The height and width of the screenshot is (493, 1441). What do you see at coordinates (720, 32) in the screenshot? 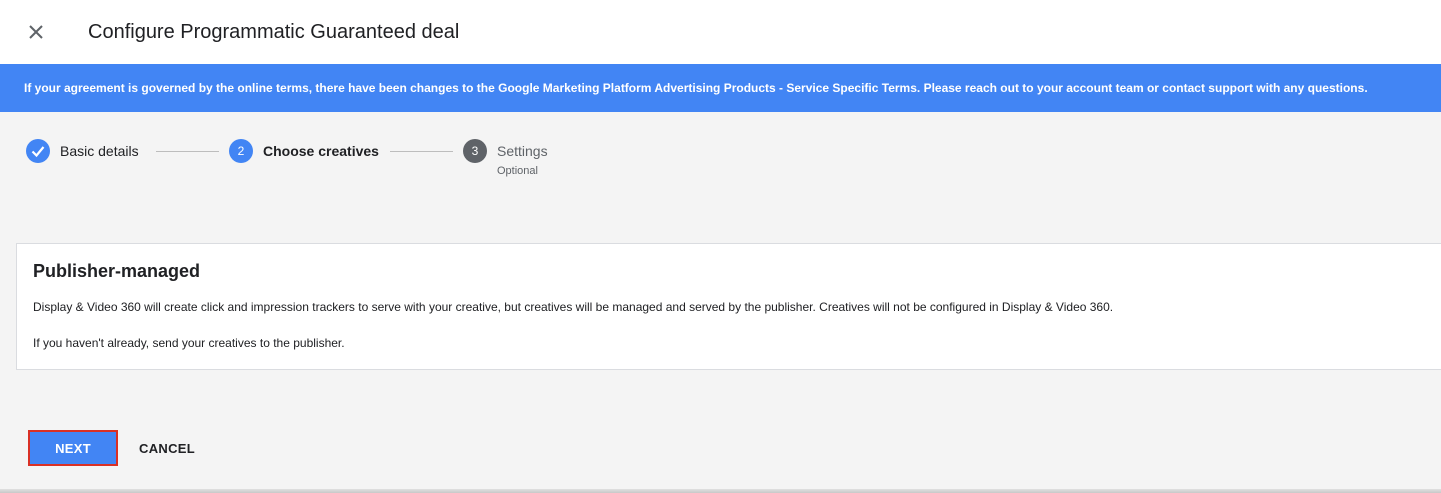
I see `top-bar: Configure Programmatic Guaranteed deal` at bounding box center [720, 32].